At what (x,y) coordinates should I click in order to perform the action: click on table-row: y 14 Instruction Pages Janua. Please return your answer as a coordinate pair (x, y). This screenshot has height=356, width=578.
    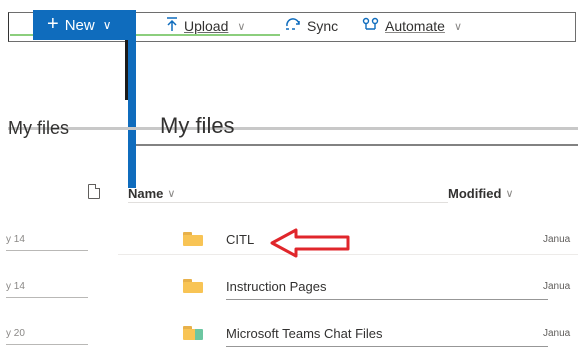
    Looking at the image, I should click on (289, 287).